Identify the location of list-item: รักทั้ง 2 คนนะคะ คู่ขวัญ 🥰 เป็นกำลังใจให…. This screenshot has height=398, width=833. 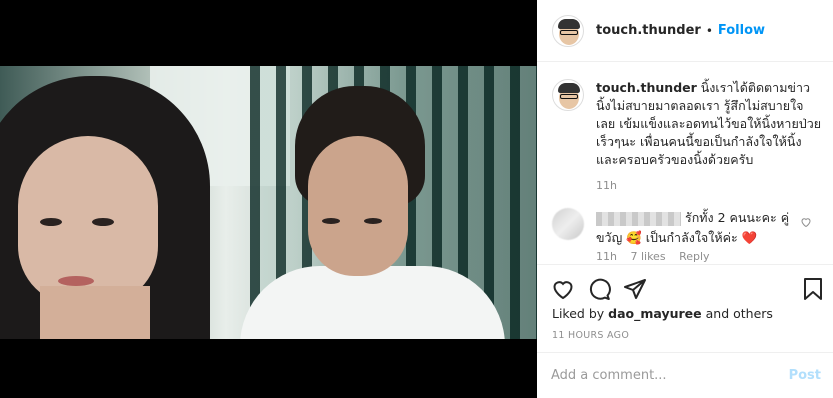
(687, 228).